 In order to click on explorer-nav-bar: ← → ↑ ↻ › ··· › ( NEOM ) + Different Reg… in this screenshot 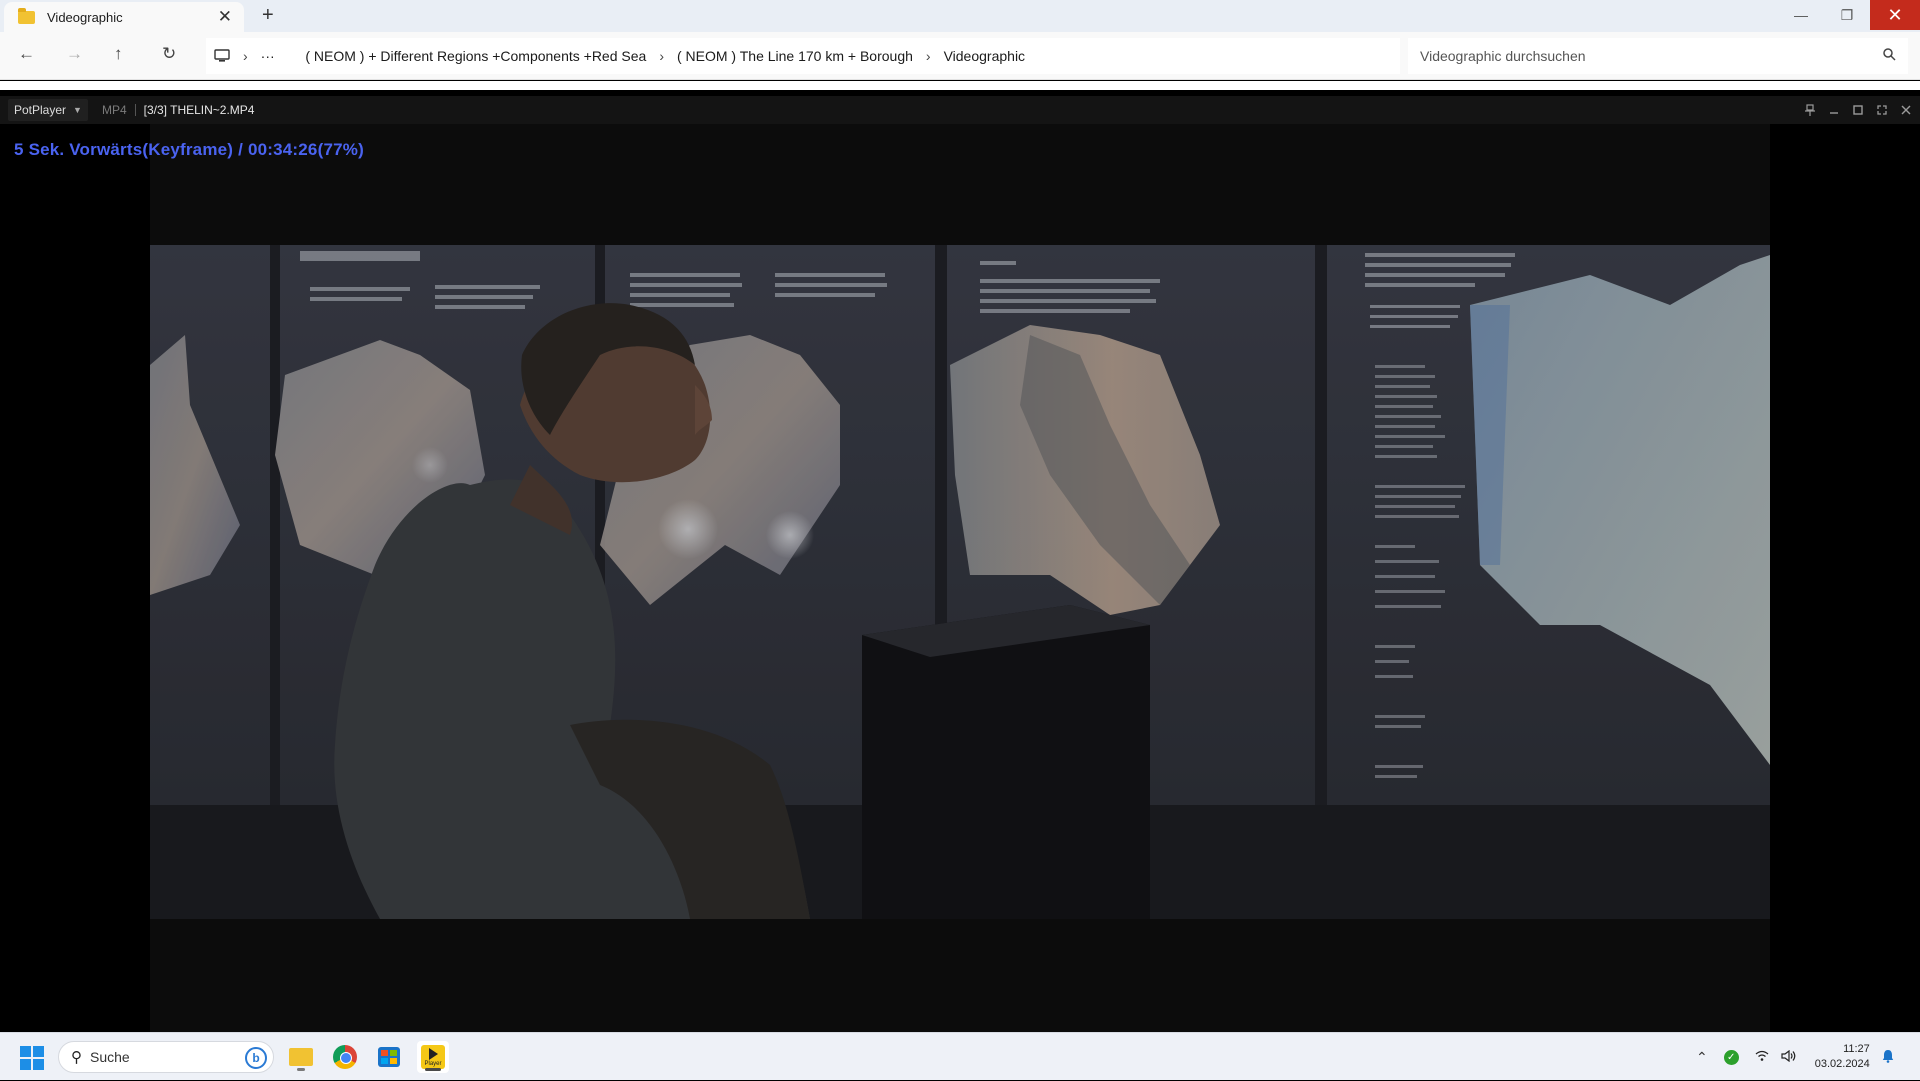, I will do `click(960, 56)`.